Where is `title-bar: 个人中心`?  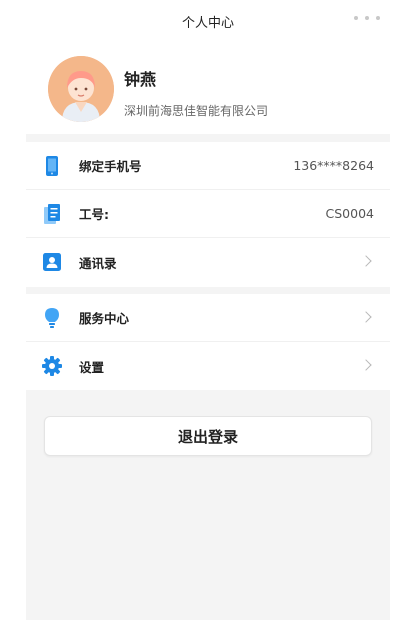 title-bar: 个人中心 is located at coordinates (208, 22).